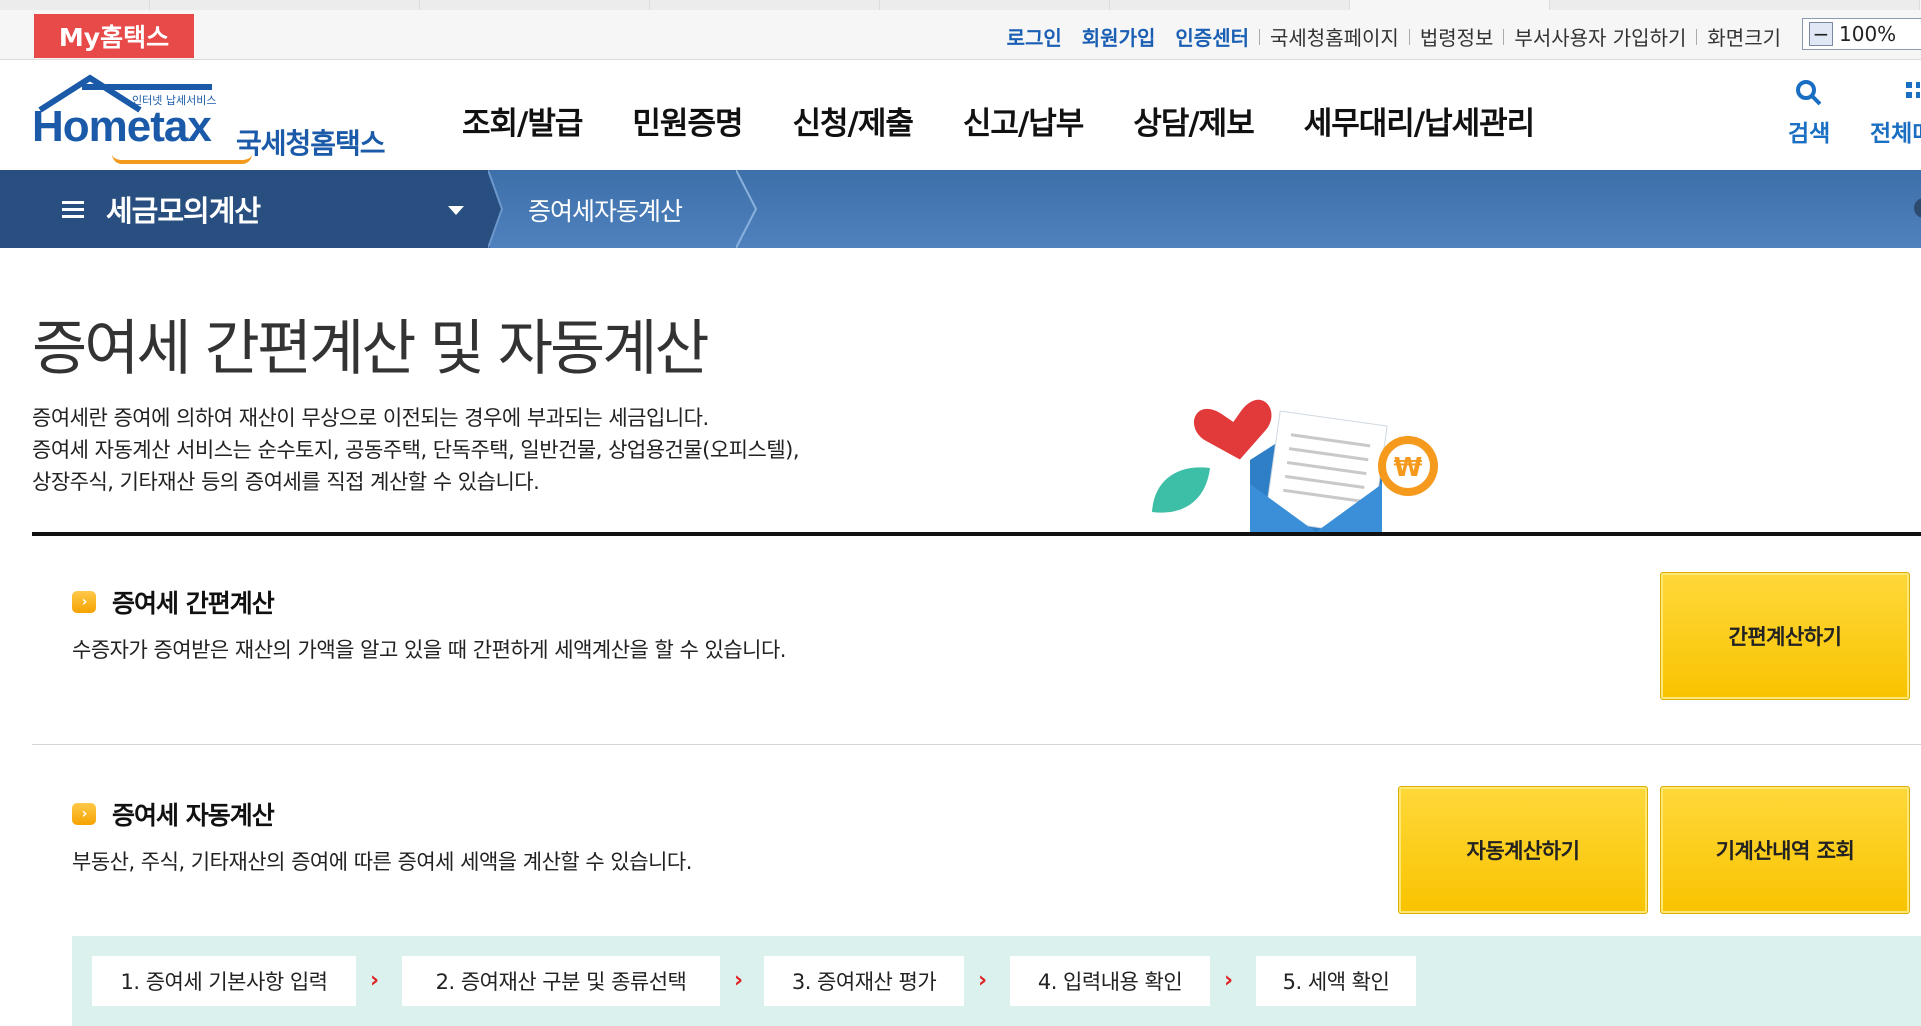  What do you see at coordinates (1336, 981) in the screenshot?
I see `step-item: 5. 세액 확인` at bounding box center [1336, 981].